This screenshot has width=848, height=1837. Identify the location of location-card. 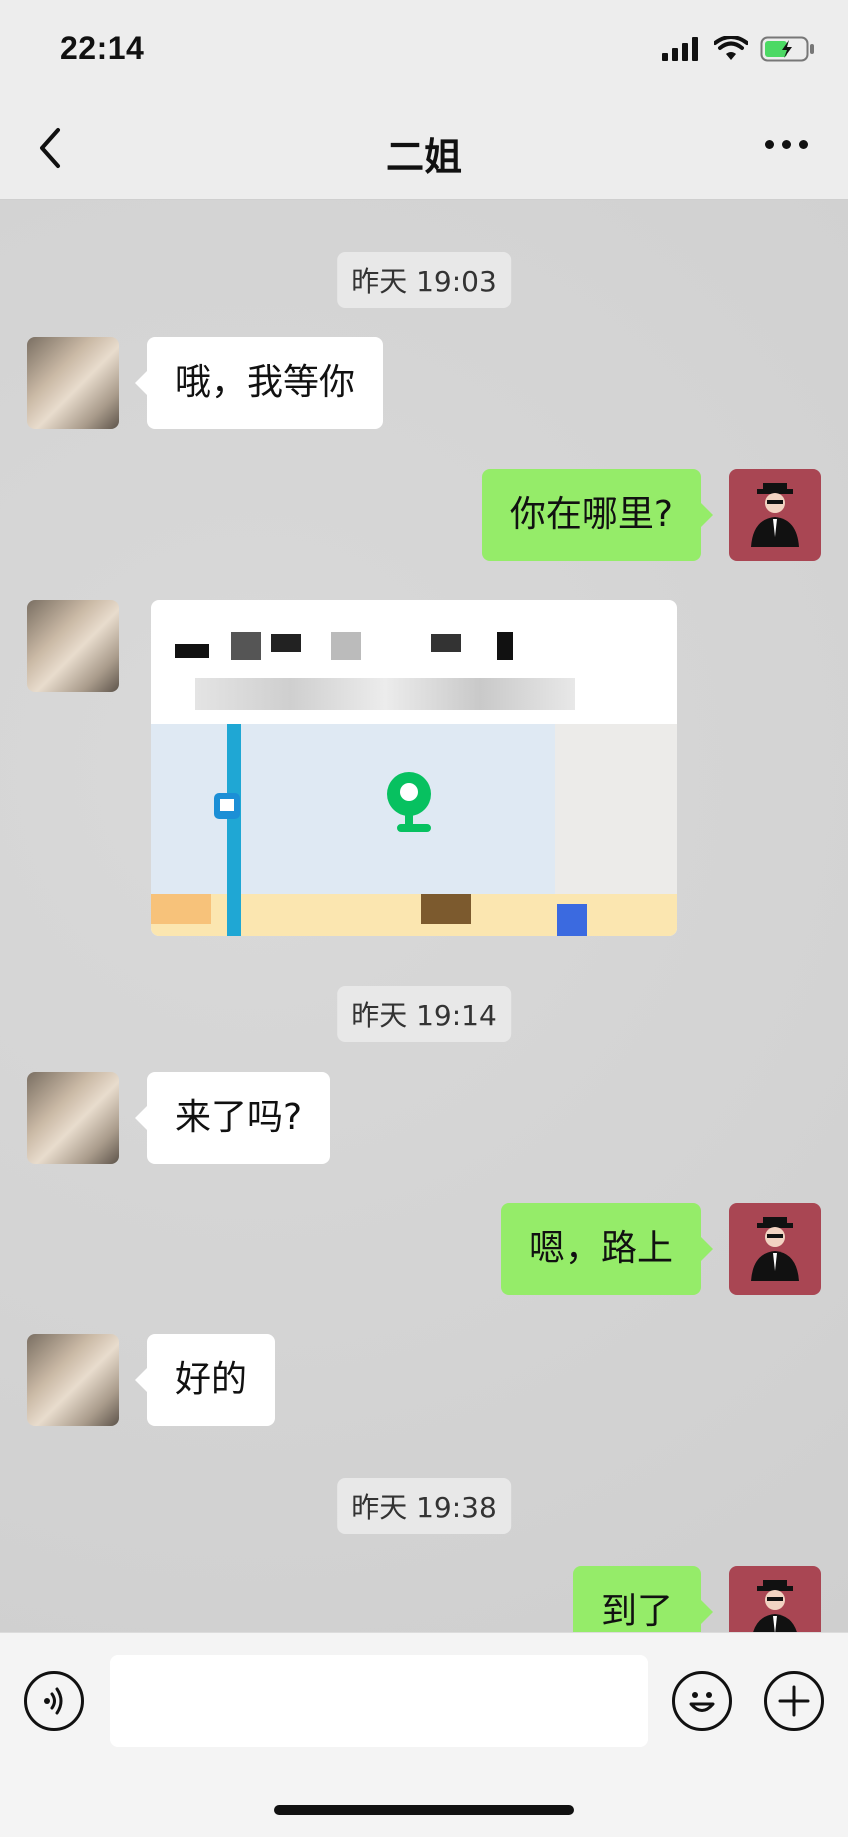
(414, 768).